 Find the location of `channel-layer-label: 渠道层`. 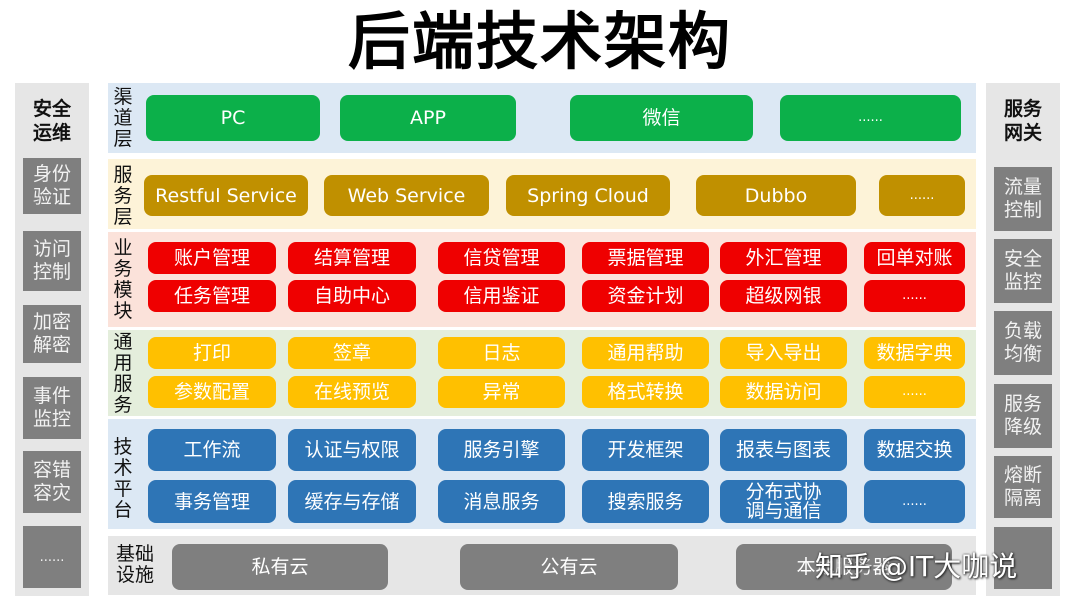

channel-layer-label: 渠道层 is located at coordinates (123, 118).